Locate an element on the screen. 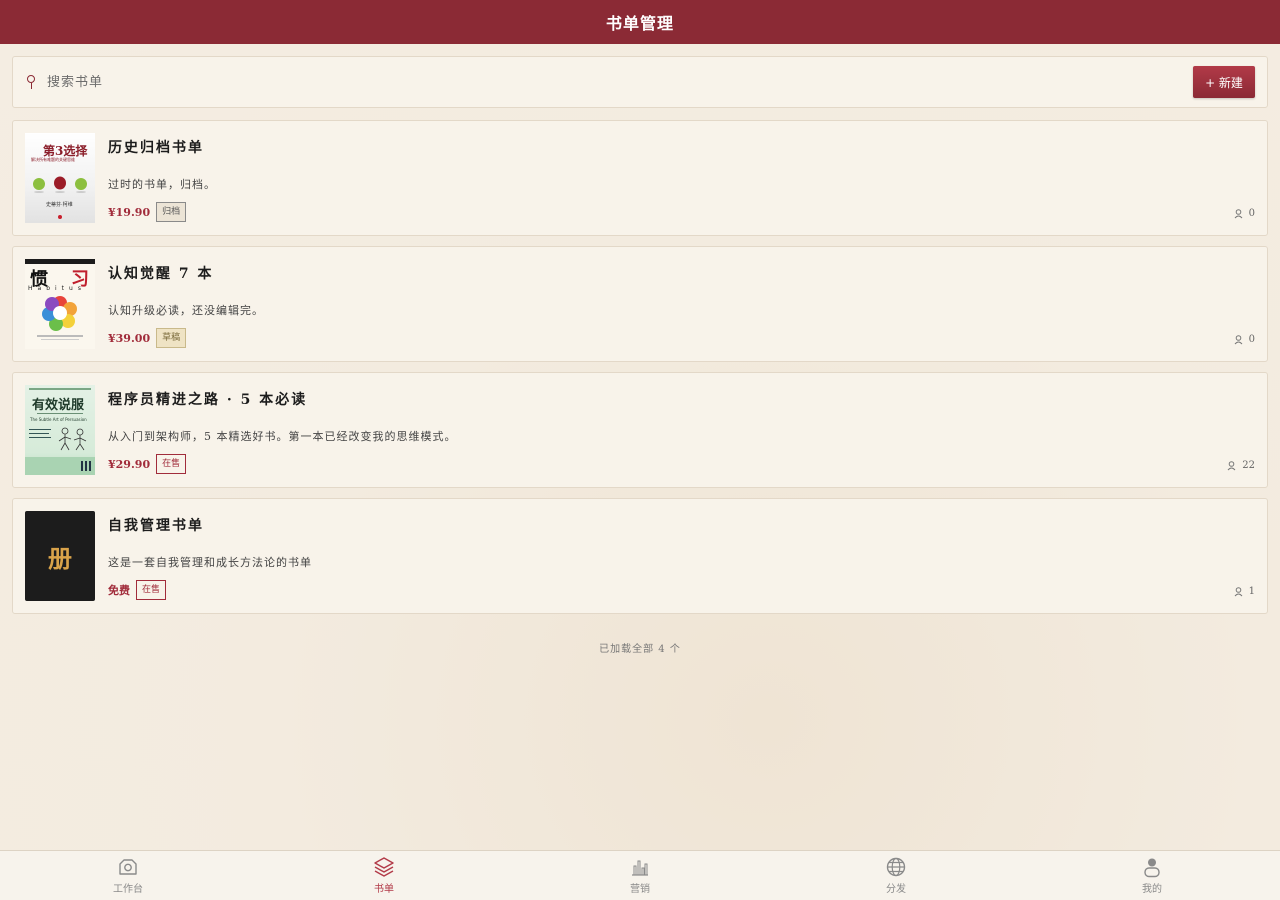 This screenshot has height=900, width=1280. new-list-button: + 新建 is located at coordinates (1224, 82).